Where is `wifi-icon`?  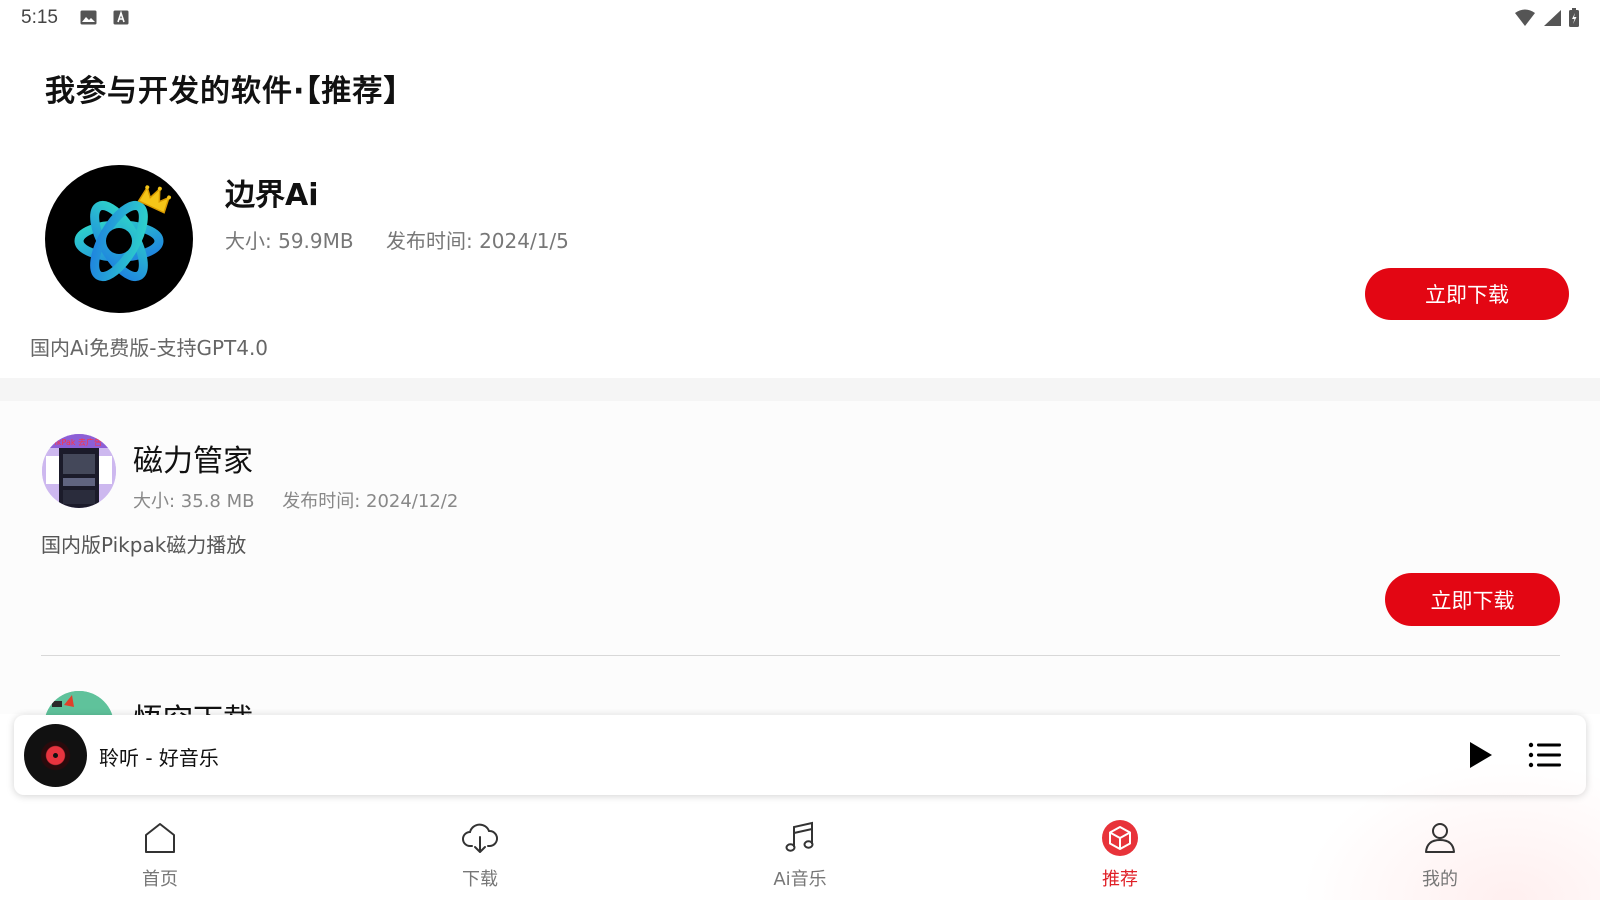
wifi-icon is located at coordinates (1525, 17).